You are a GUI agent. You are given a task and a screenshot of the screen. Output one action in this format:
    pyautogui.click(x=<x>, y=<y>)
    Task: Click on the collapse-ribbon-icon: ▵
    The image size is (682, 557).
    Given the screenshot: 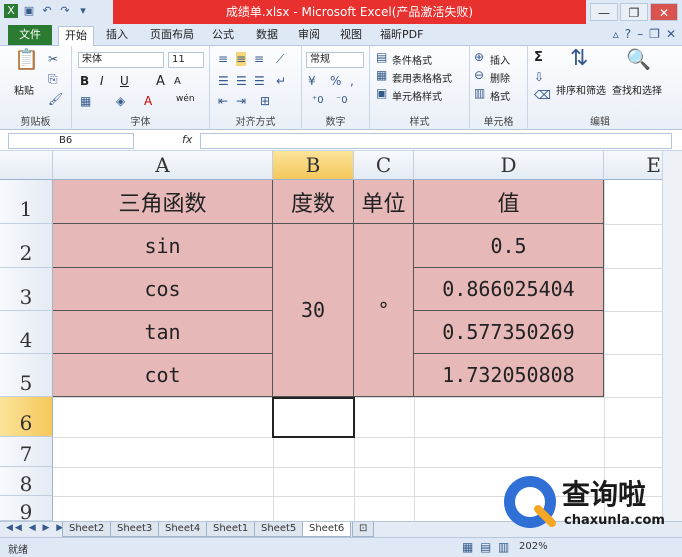 What is the action you would take?
    pyautogui.click(x=616, y=34)
    